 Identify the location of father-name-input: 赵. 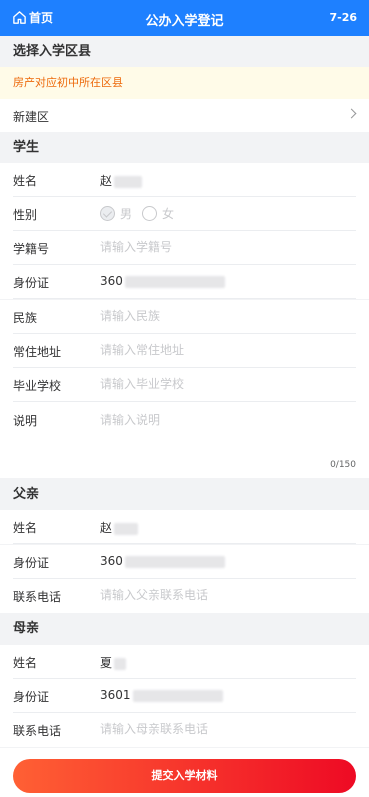
(119, 527).